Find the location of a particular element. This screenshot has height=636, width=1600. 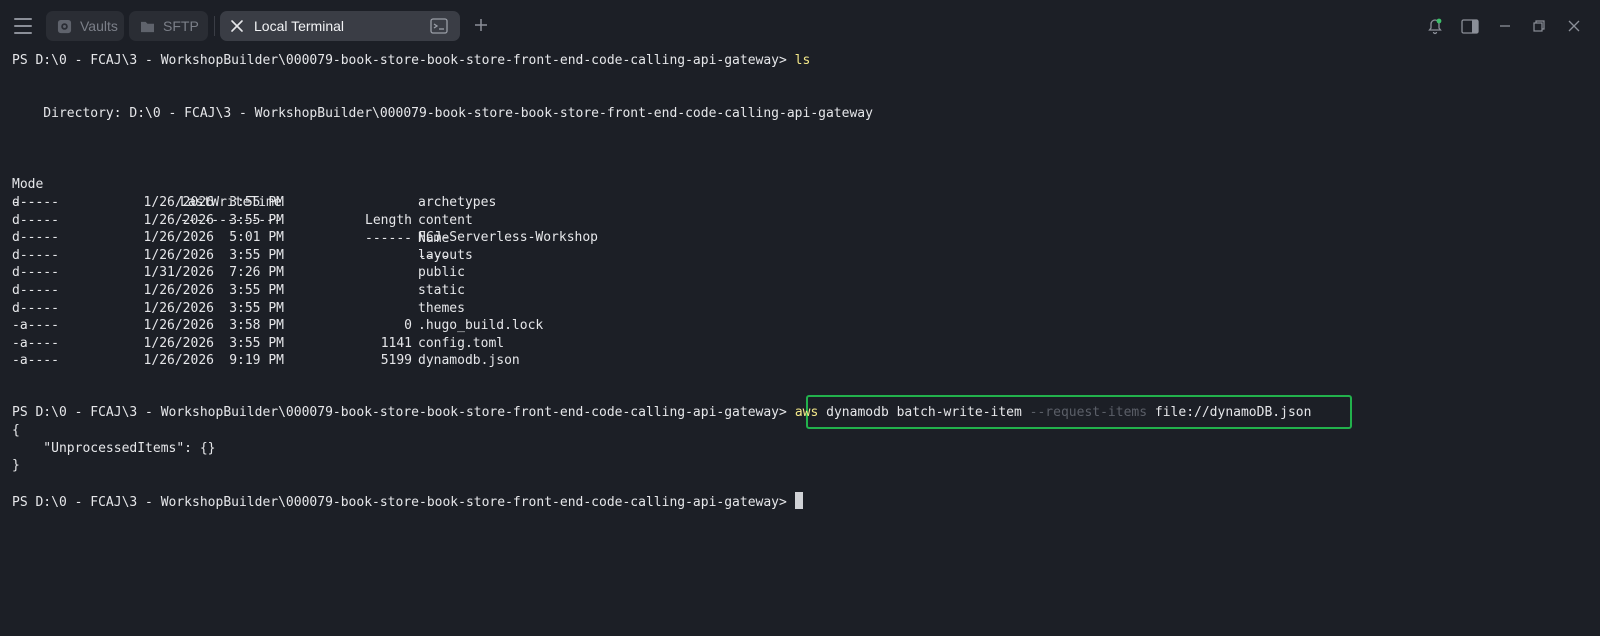

hamburger-menu-icon is located at coordinates (23, 26).